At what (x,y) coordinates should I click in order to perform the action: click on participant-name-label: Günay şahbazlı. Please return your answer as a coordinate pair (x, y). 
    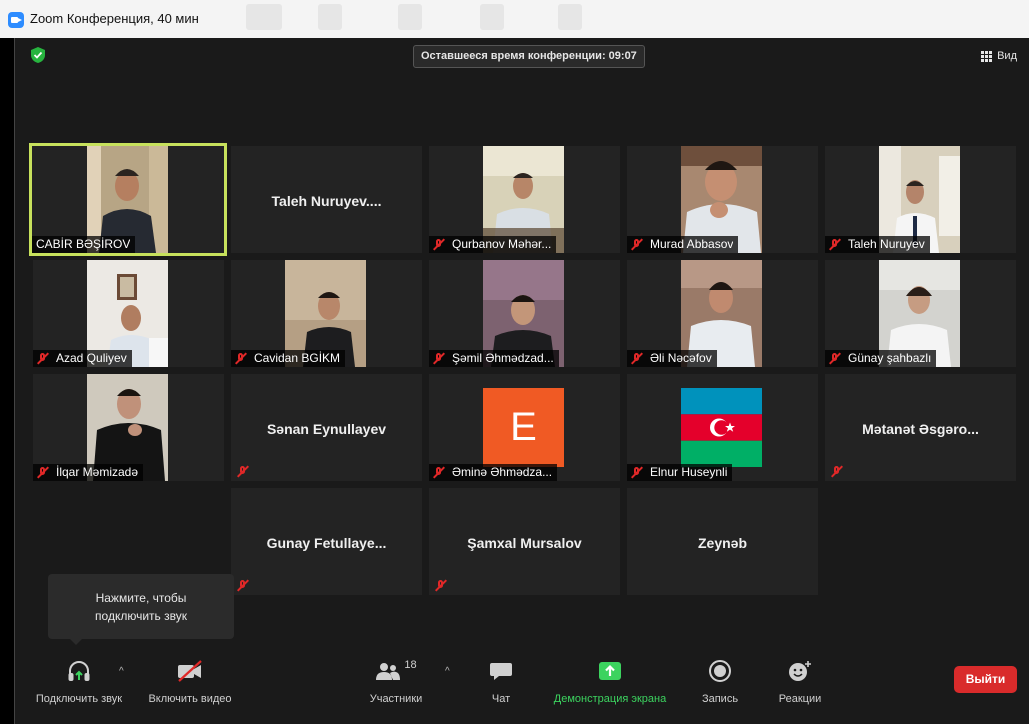
    Looking at the image, I should click on (881, 358).